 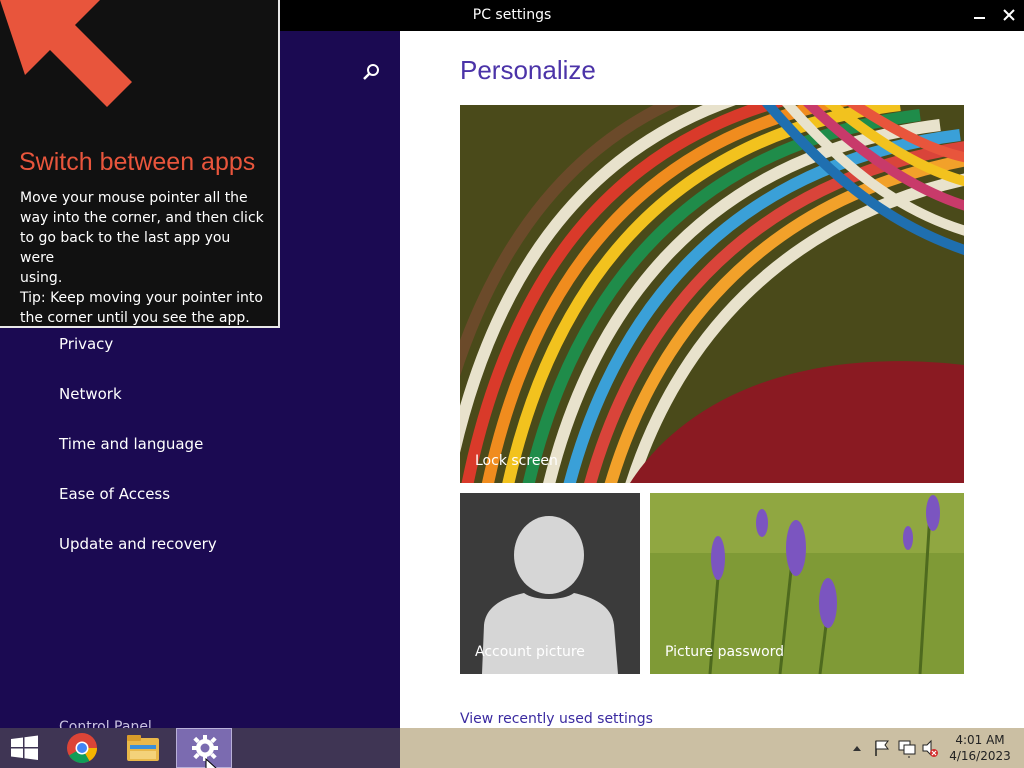 What do you see at coordinates (516, 461) in the screenshot?
I see `lock-screen-label: Lock screen` at bounding box center [516, 461].